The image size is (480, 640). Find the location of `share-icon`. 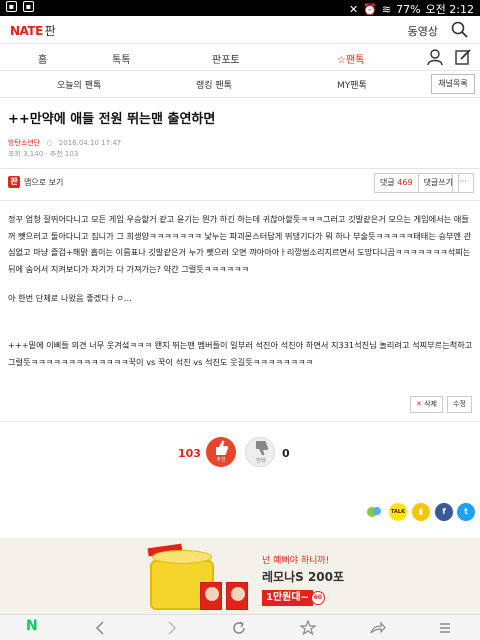

share-icon is located at coordinates (377, 628).